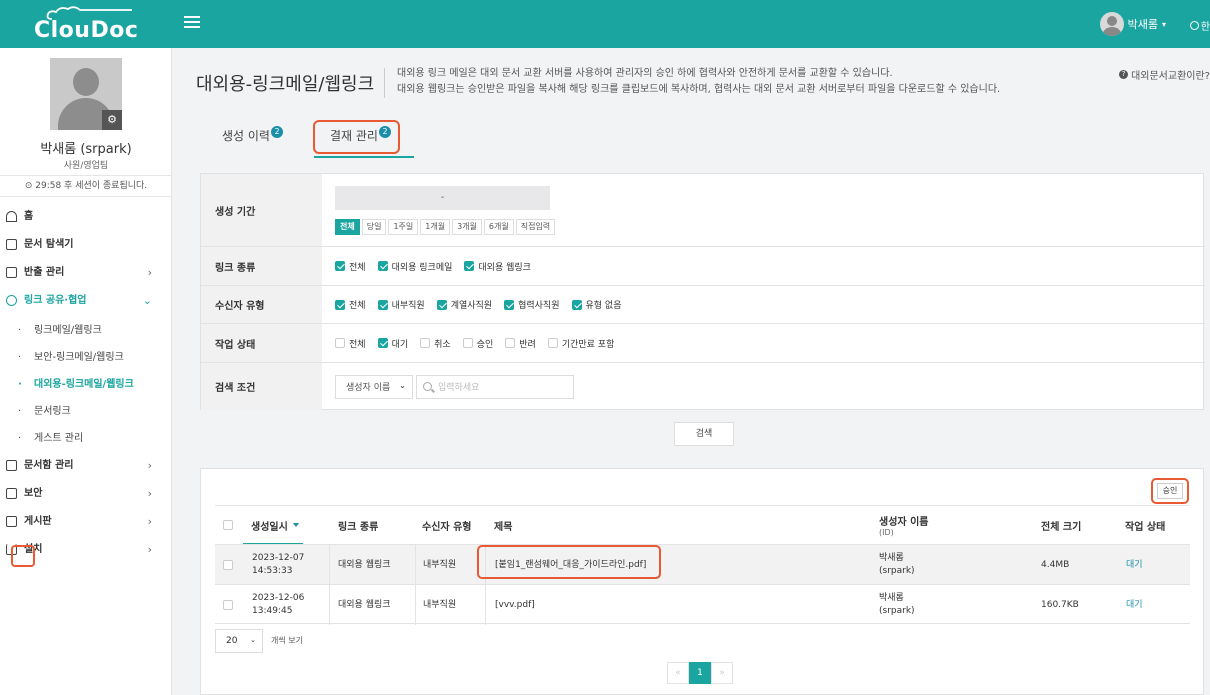  I want to click on sort-desc-icon, so click(295, 525).